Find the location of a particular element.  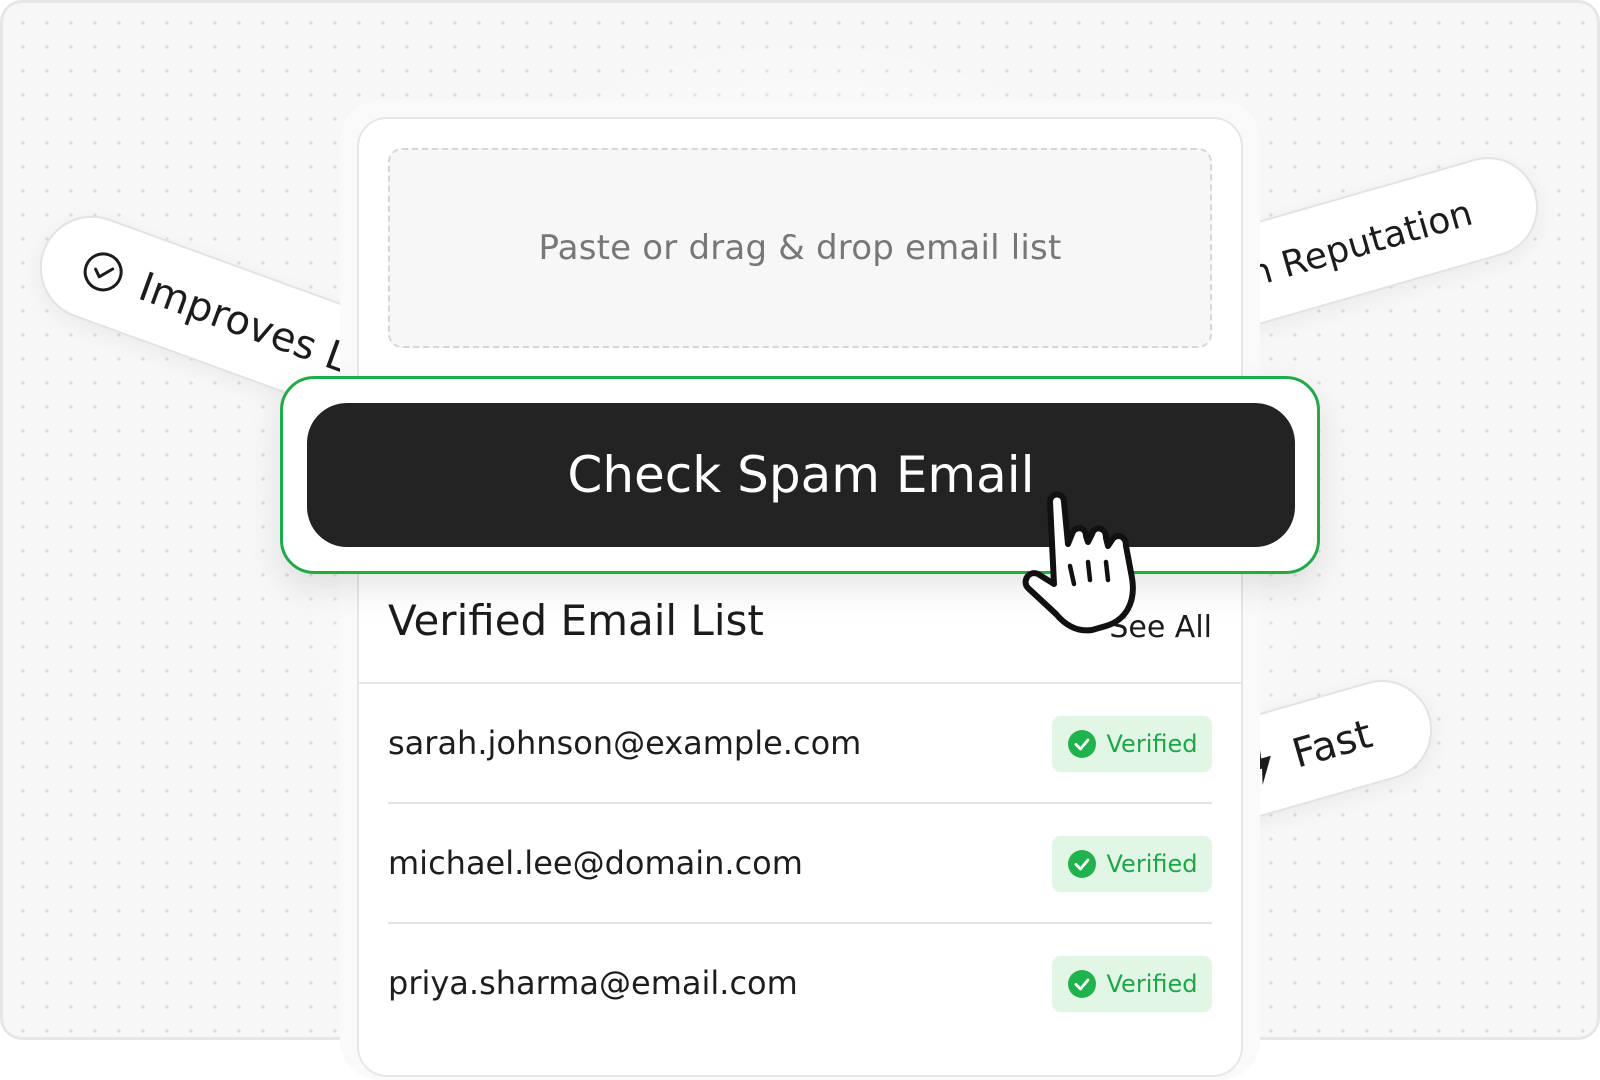

list-title: Verified Email List is located at coordinates (576, 620).